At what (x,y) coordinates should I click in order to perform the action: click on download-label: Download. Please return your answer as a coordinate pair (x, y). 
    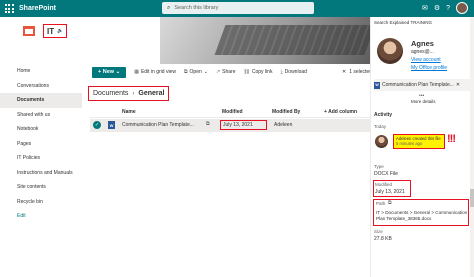
    Looking at the image, I should click on (295, 72).